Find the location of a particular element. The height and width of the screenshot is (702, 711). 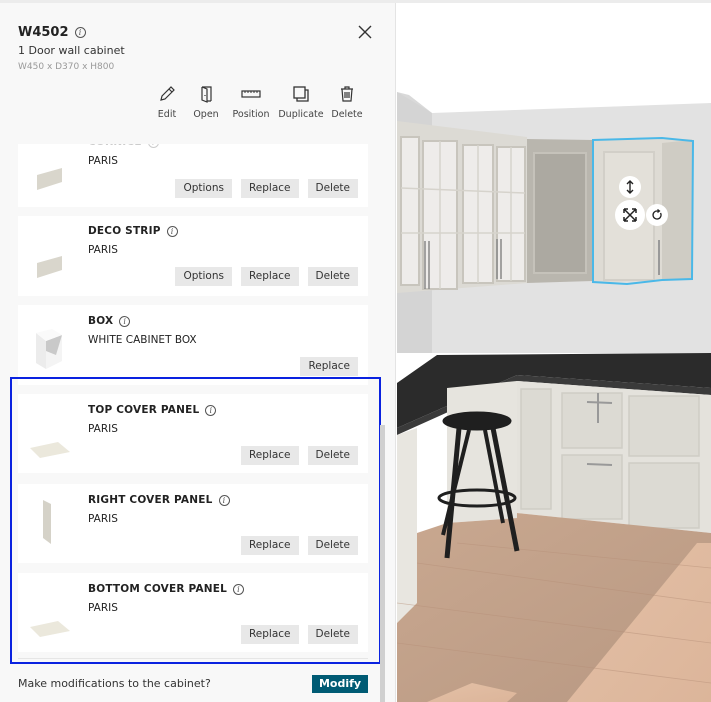

component-title: TOP COVER PANEL is located at coordinates (144, 410).